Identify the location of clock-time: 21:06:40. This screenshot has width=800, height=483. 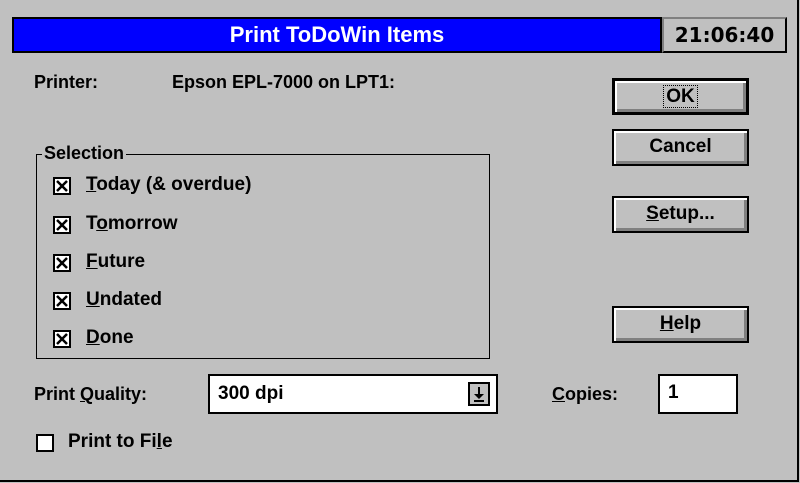
(724, 35).